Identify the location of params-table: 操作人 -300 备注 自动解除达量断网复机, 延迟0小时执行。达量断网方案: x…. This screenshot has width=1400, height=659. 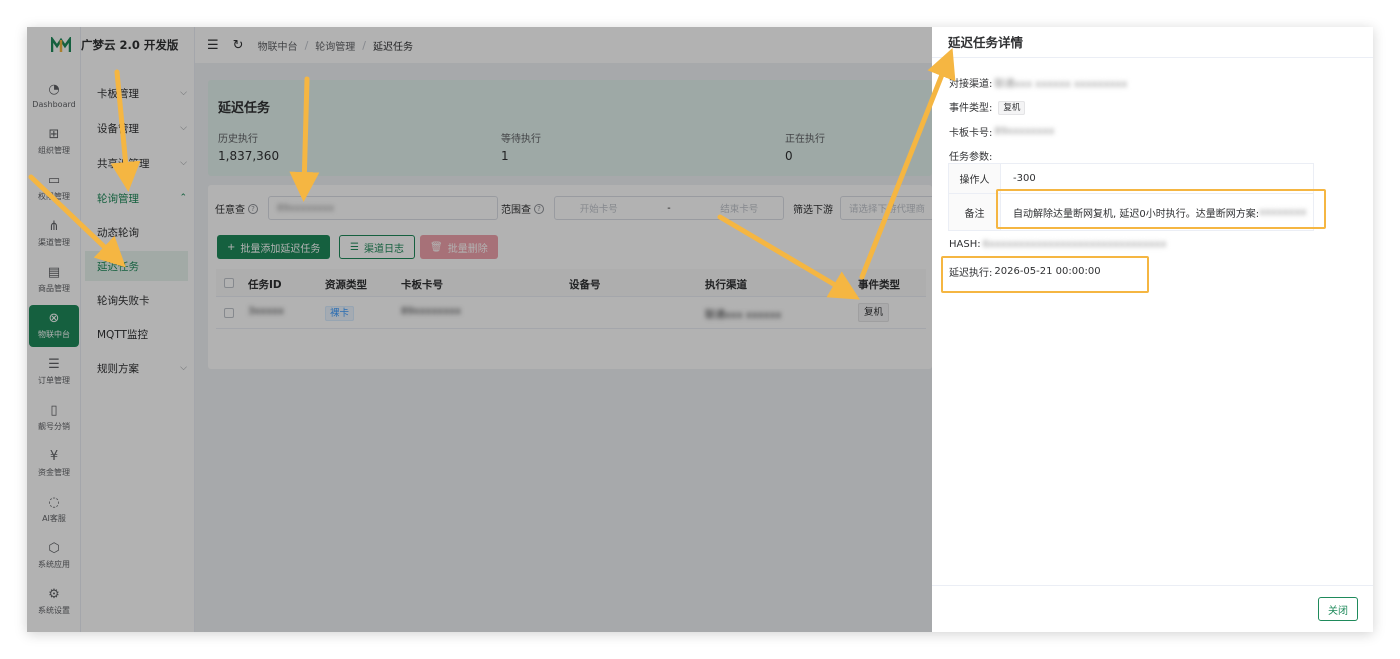
(1131, 197).